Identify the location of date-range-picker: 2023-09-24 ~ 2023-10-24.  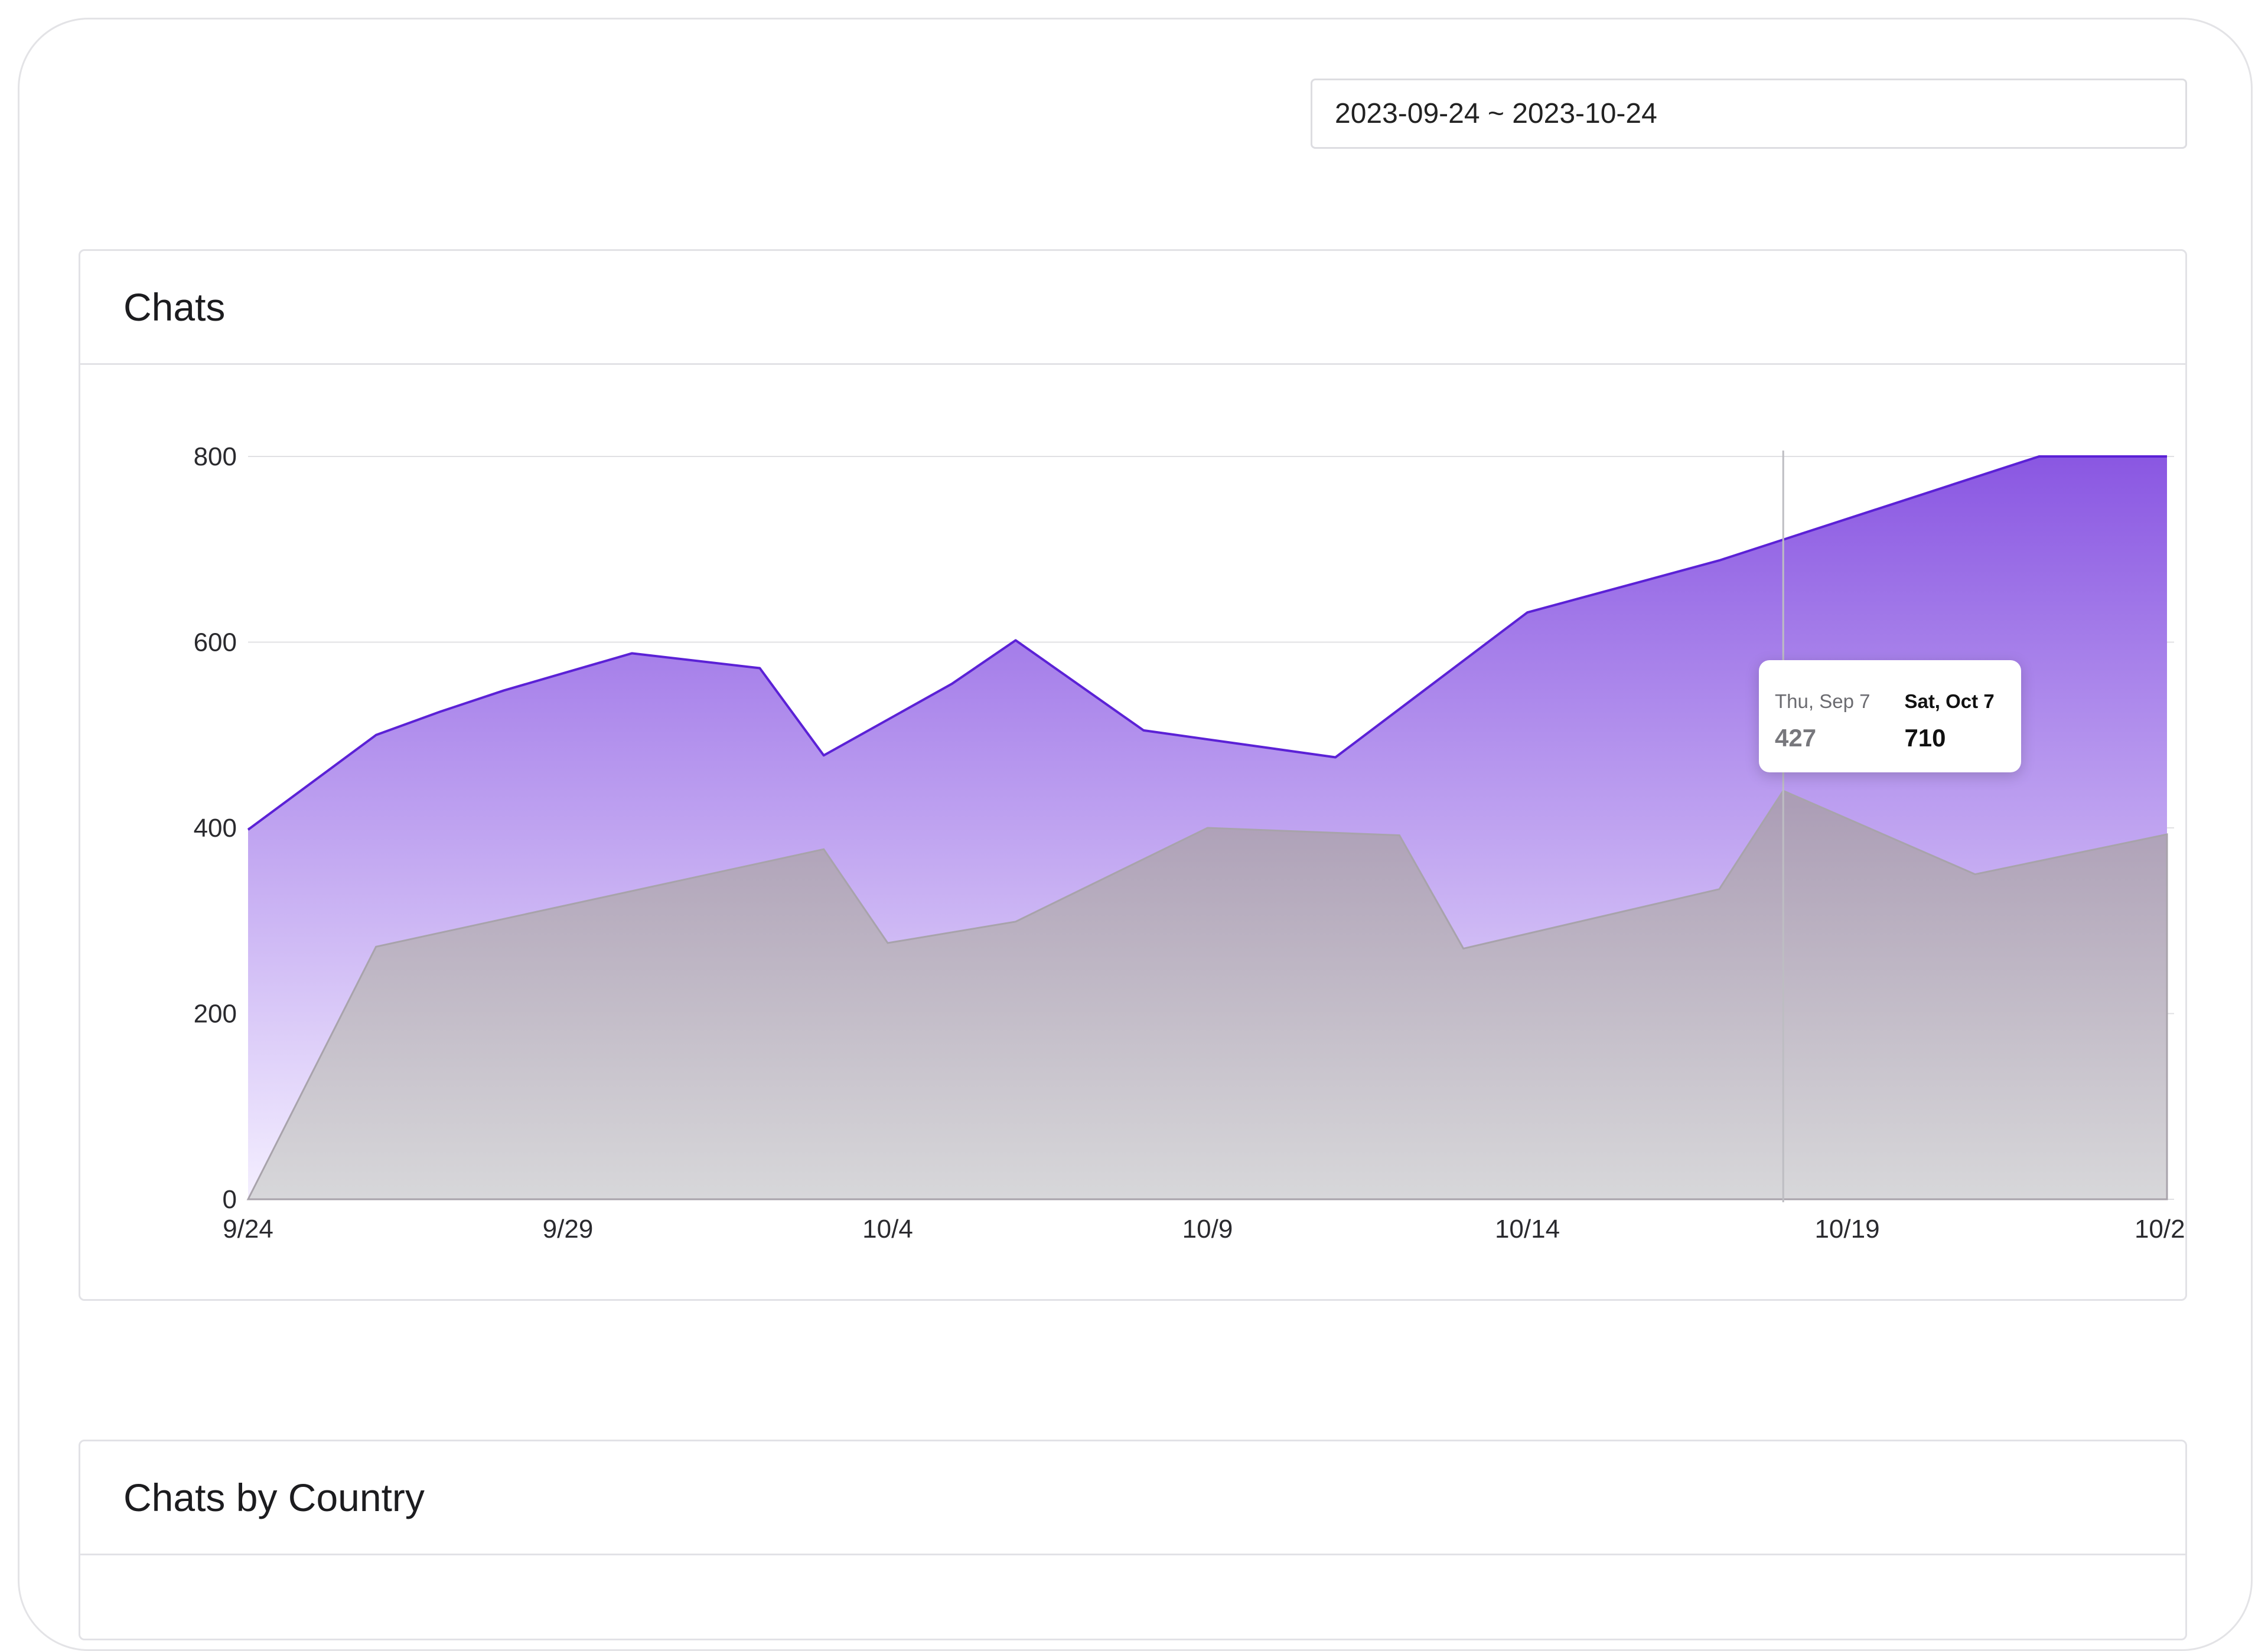
(1749, 114).